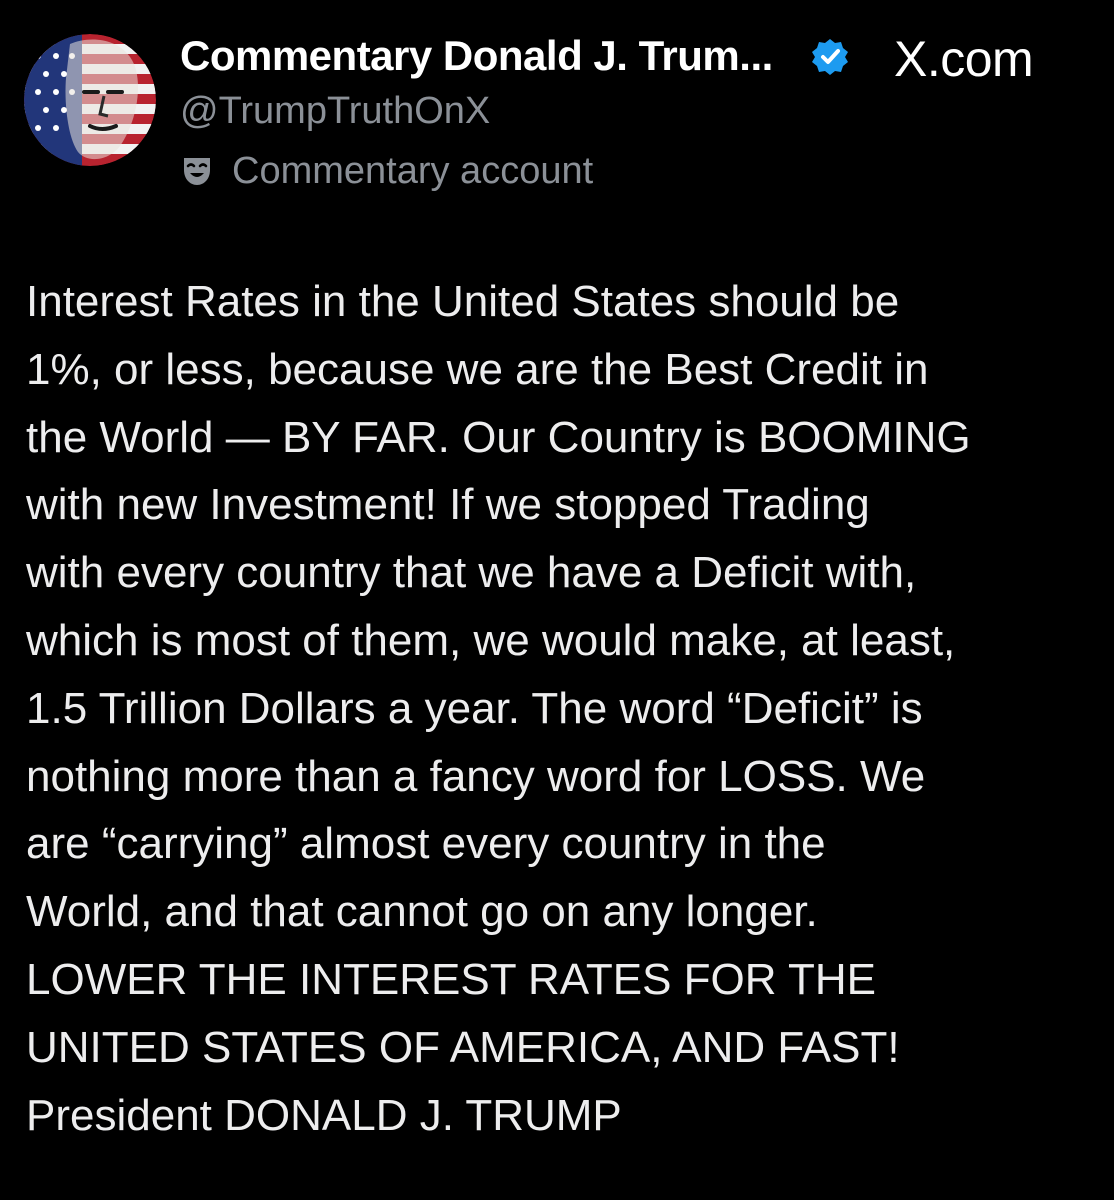 The height and width of the screenshot is (1200, 1114). I want to click on author-handle: @TrumpTruthOnX, so click(335, 111).